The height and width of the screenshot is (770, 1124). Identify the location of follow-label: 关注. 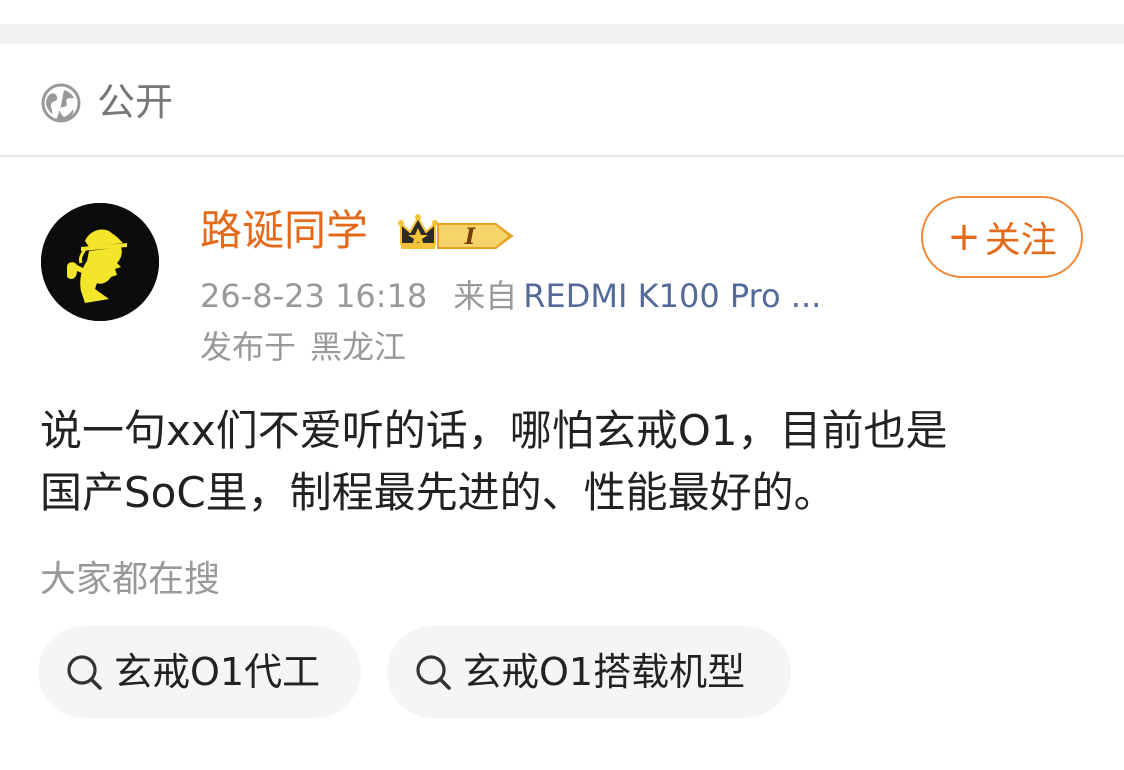
(1020, 240).